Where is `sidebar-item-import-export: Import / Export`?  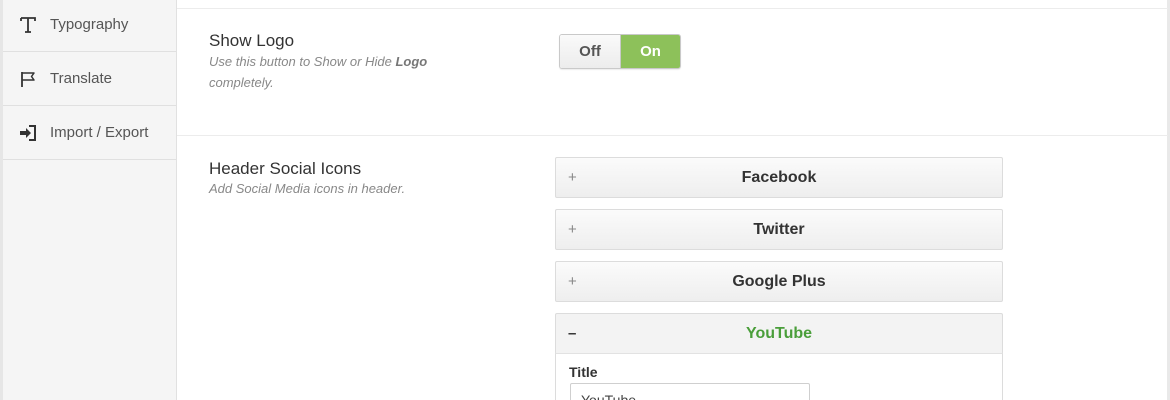
sidebar-item-import-export: Import / Export is located at coordinates (89, 133).